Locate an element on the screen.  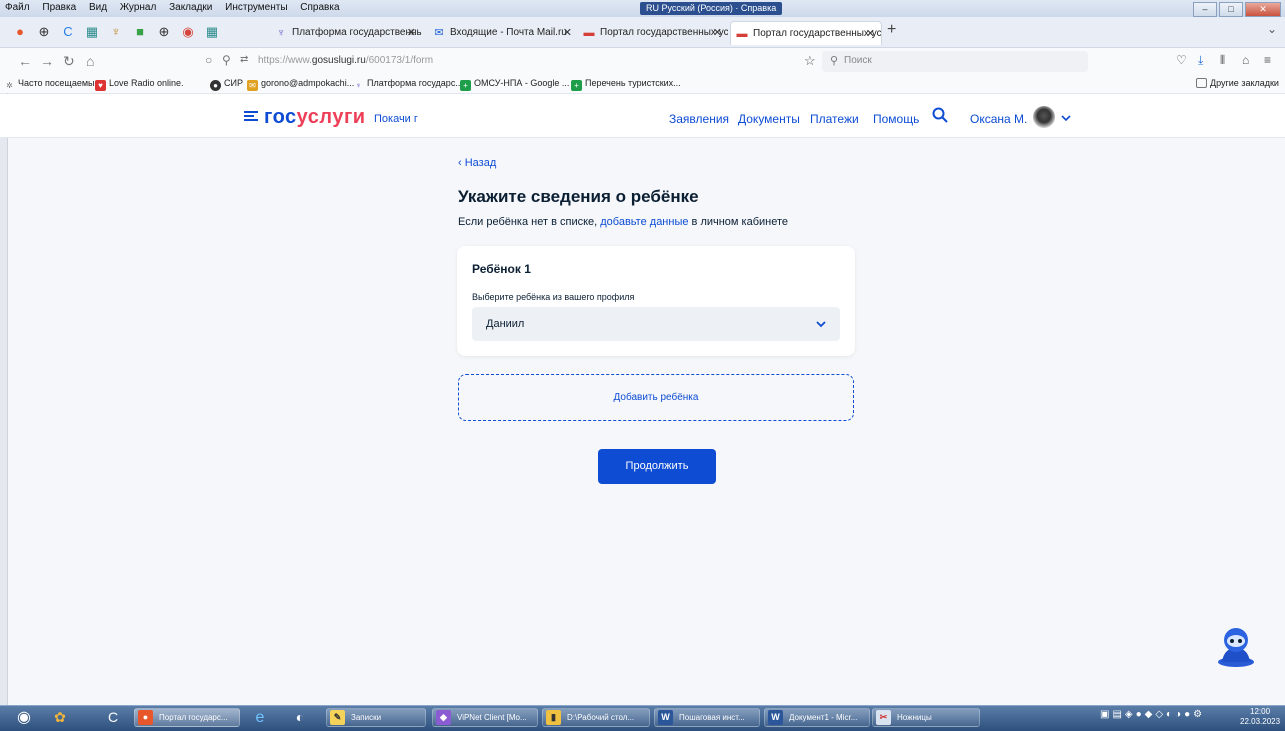
download-icon: ⤓ is located at coordinates (1200, 60).